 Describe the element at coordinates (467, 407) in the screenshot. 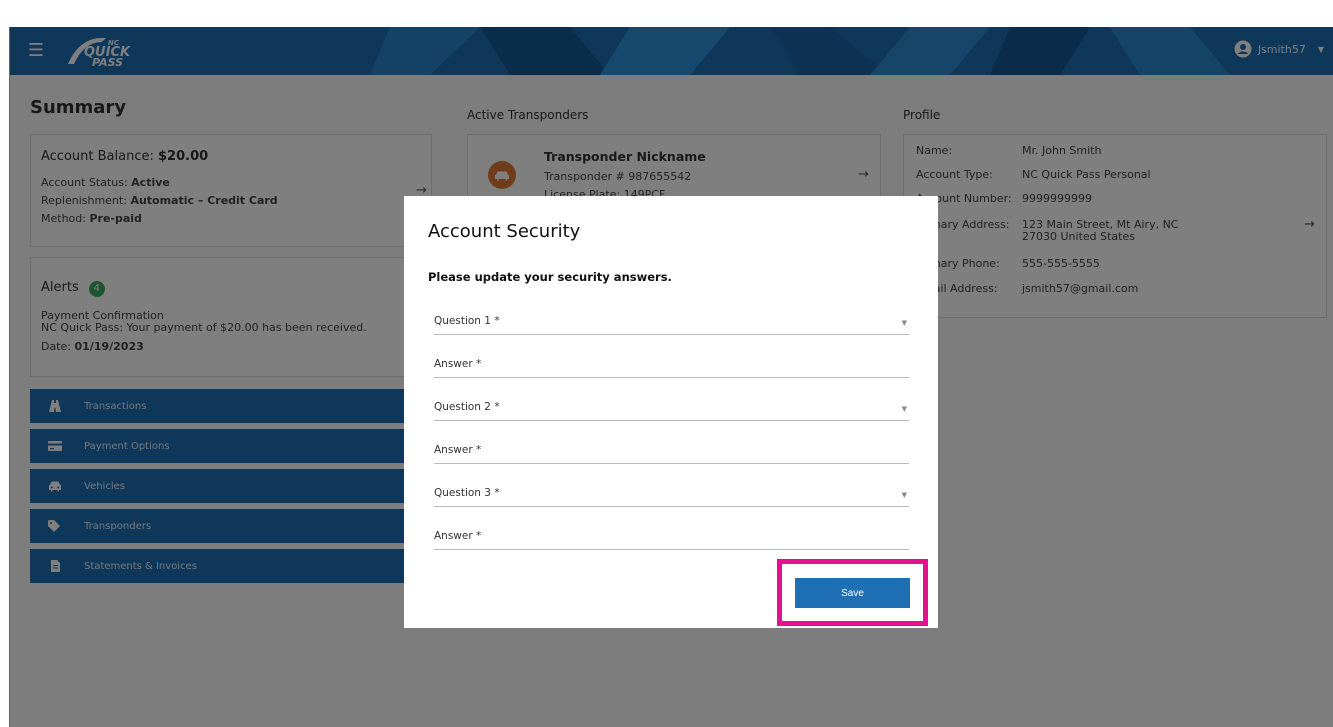

I see `question-2-label: Question 2 *` at that location.